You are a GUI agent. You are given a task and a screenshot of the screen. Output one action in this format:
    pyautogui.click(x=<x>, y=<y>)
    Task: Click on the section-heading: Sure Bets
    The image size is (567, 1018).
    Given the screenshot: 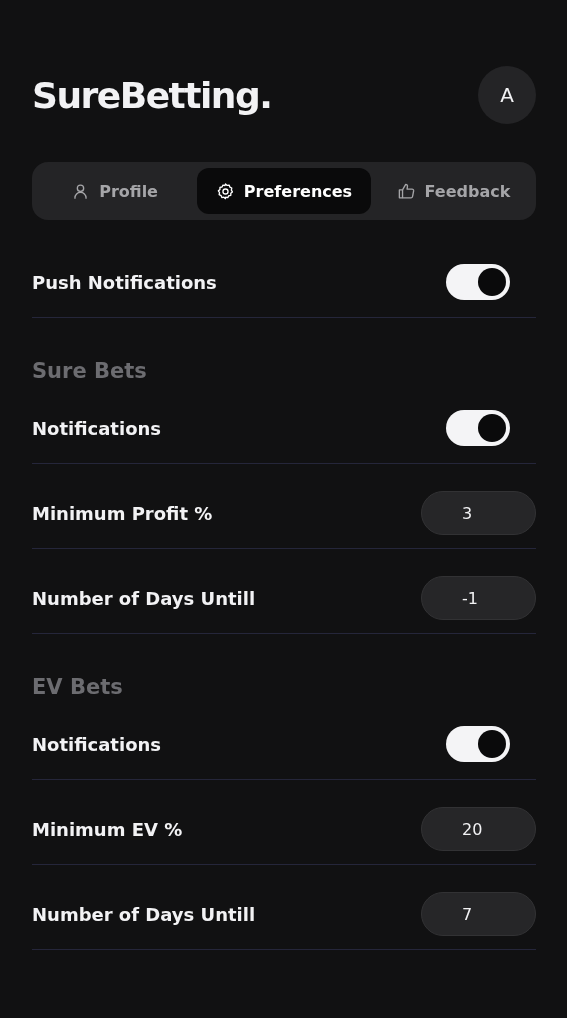 What is the action you would take?
    pyautogui.click(x=90, y=371)
    